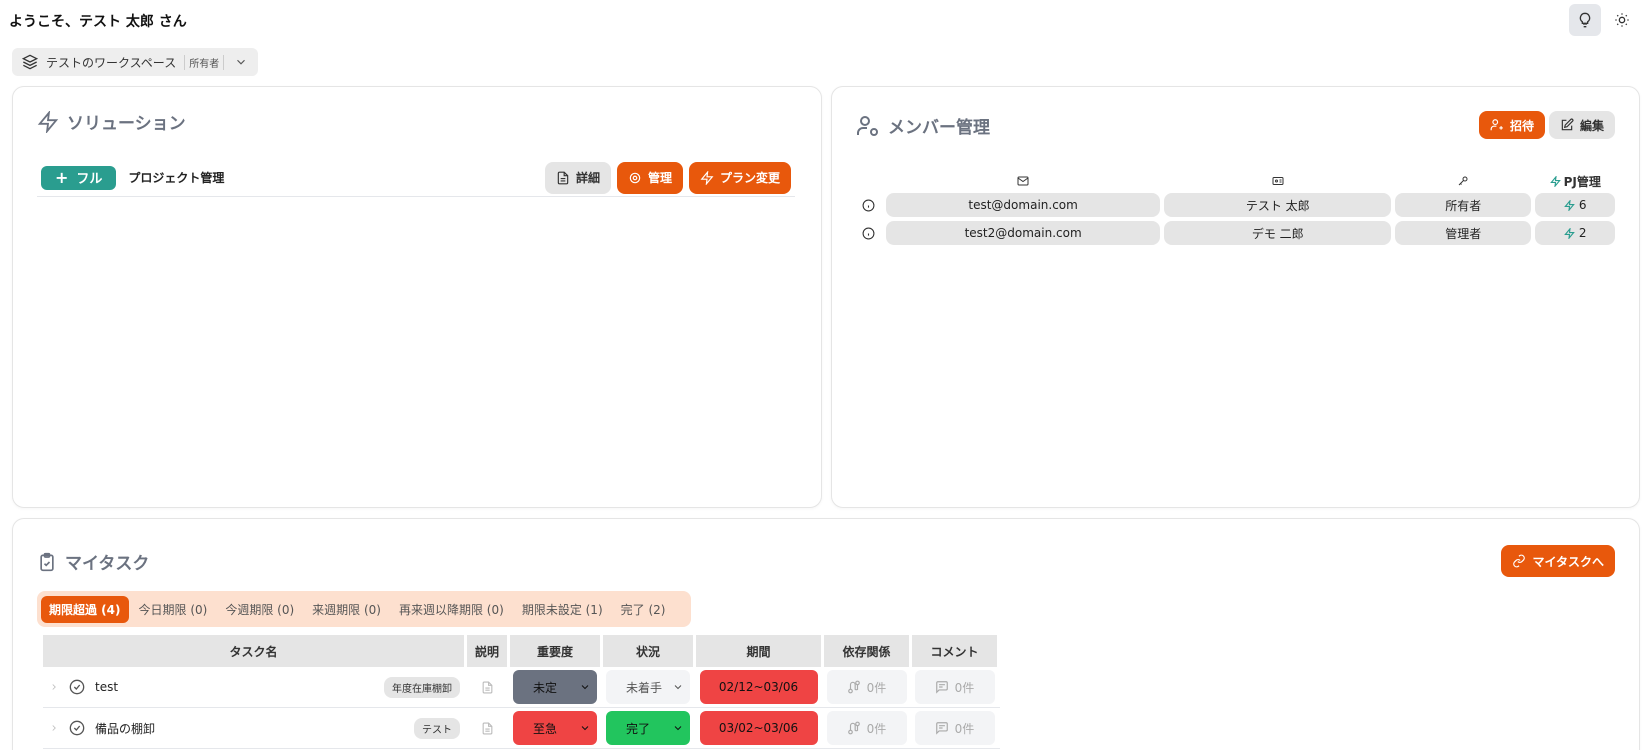  Describe the element at coordinates (1023, 233) in the screenshot. I see `member-email: test2@domain.com` at that location.